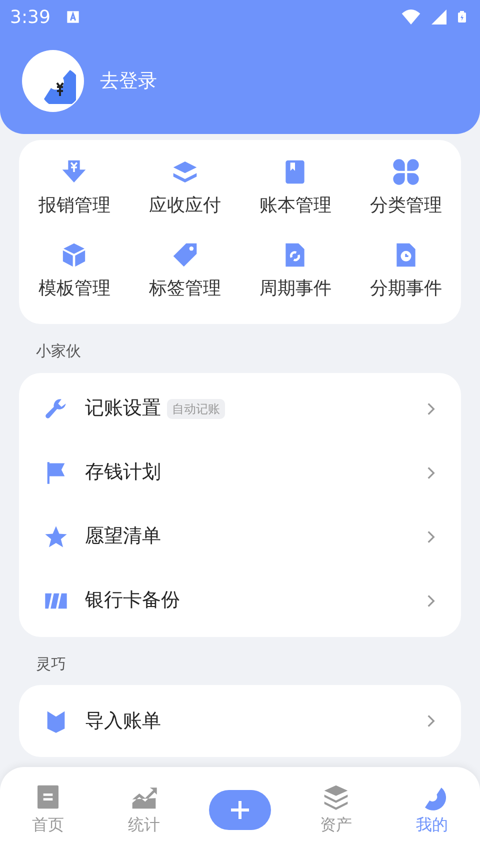 Image resolution: width=480 pixels, height=853 pixels. What do you see at coordinates (74, 188) in the screenshot?
I see `shortcut-button: 报销管理` at bounding box center [74, 188].